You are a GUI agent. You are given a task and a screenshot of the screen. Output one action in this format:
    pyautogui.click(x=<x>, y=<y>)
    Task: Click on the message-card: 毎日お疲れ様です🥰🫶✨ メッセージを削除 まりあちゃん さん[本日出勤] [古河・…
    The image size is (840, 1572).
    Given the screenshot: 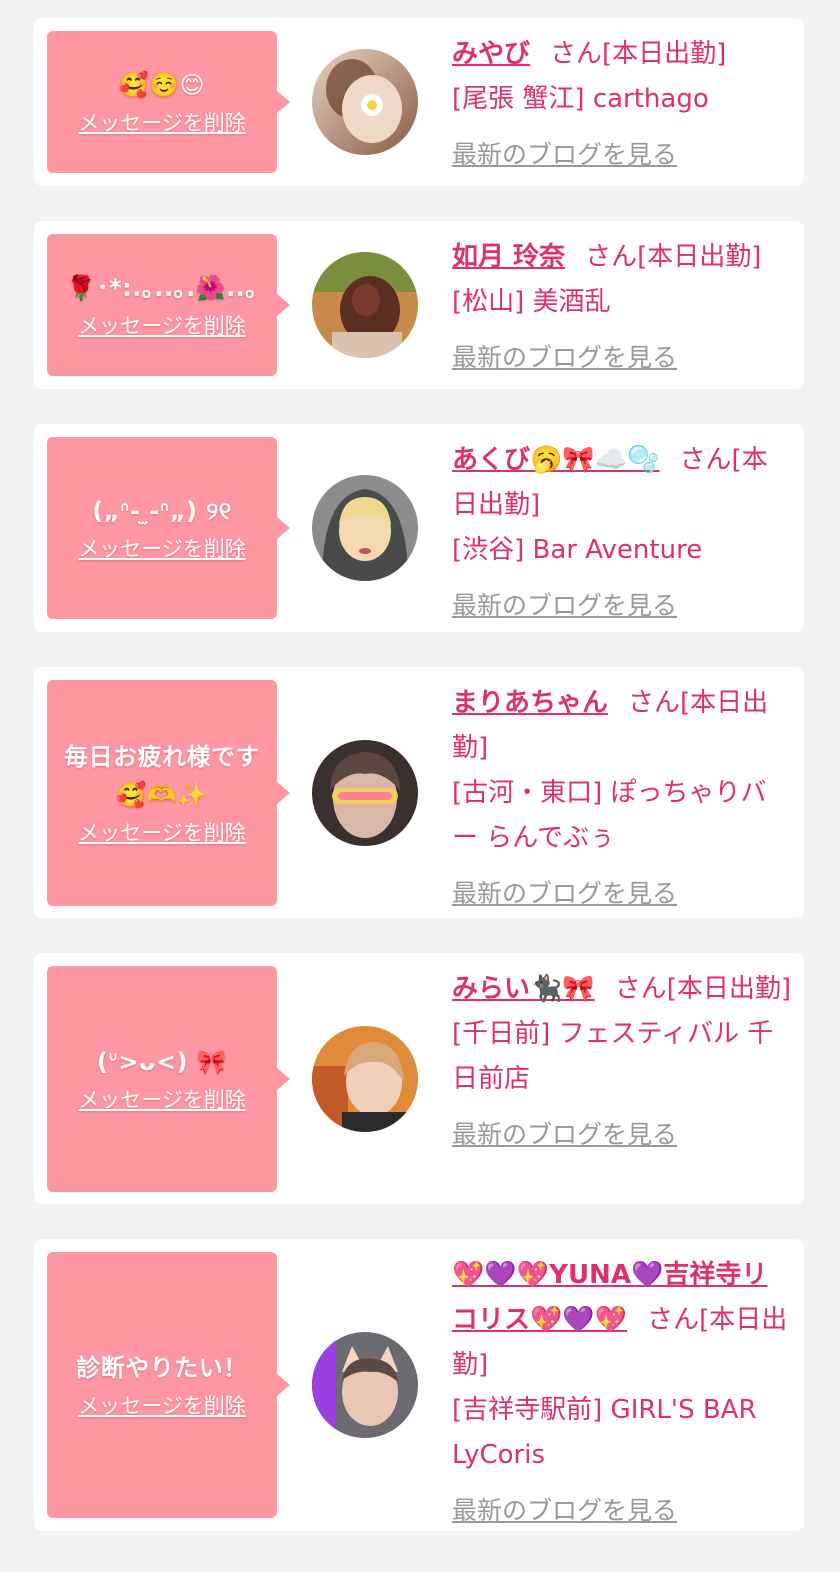 What is the action you would take?
    pyautogui.click(x=419, y=792)
    